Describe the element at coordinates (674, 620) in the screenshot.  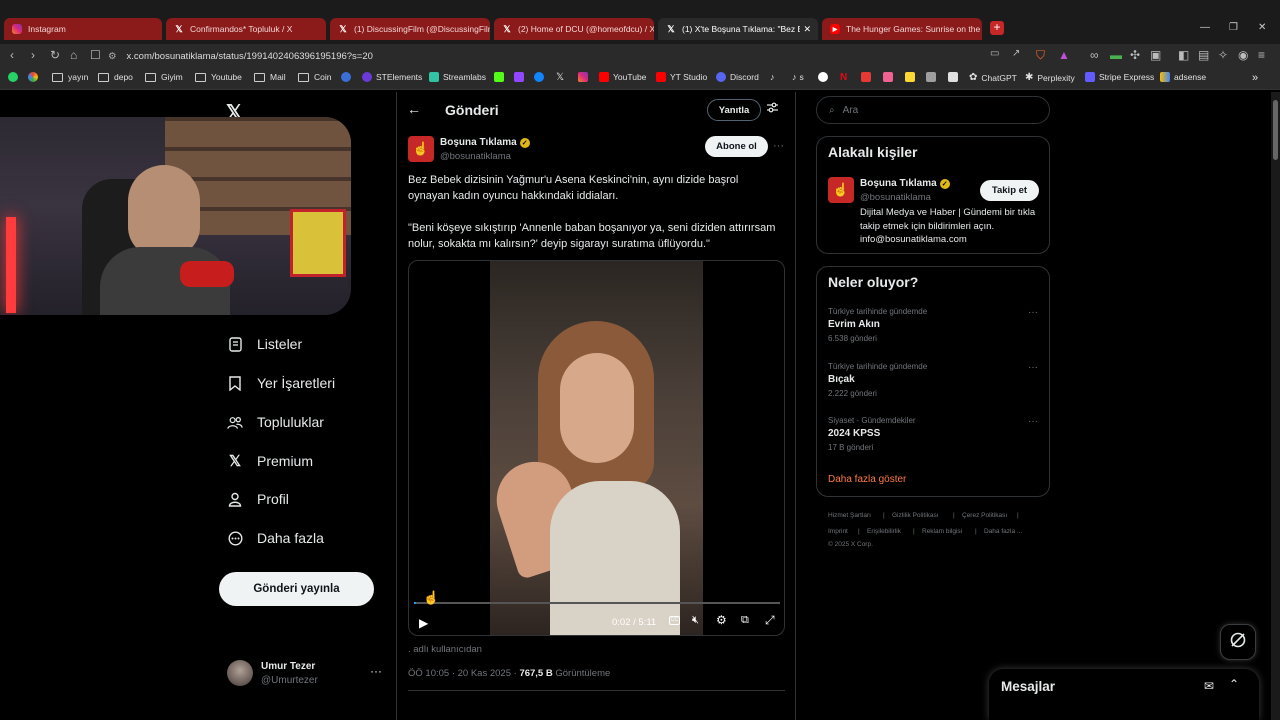
I see `captions-icon: CC` at that location.